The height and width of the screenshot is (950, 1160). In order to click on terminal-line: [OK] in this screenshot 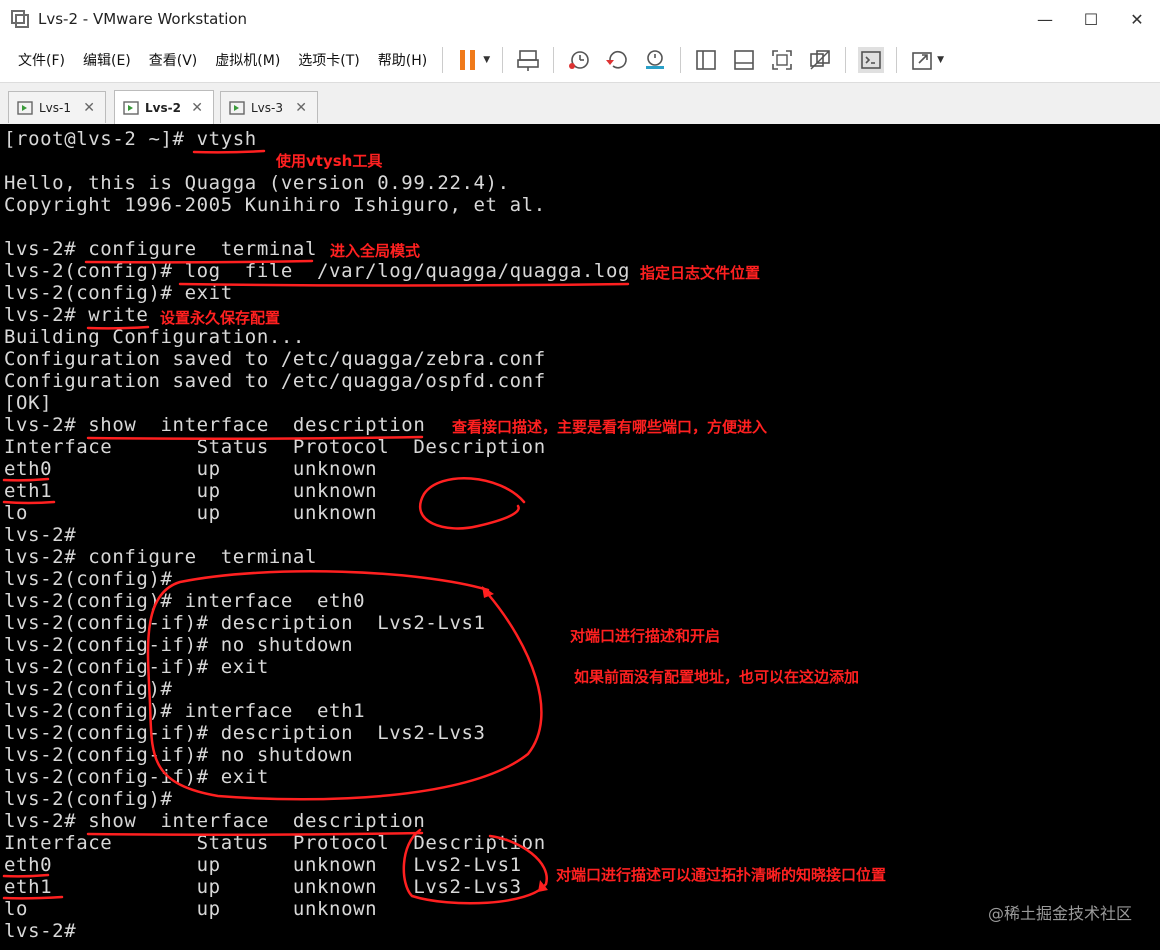, I will do `click(28, 403)`.